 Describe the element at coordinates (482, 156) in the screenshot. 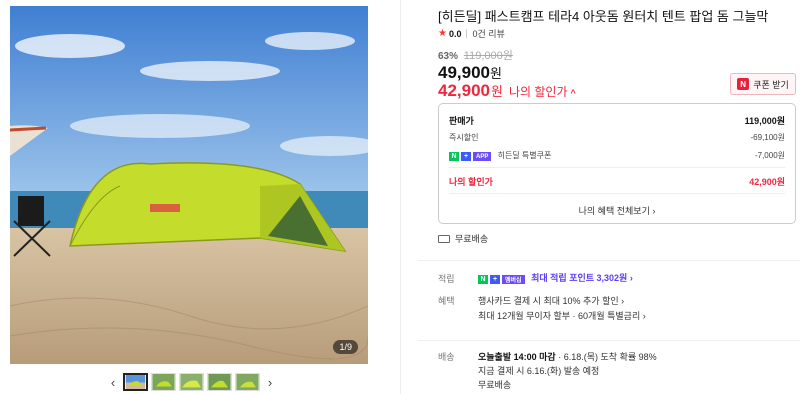

I see `app-badge: APP` at that location.